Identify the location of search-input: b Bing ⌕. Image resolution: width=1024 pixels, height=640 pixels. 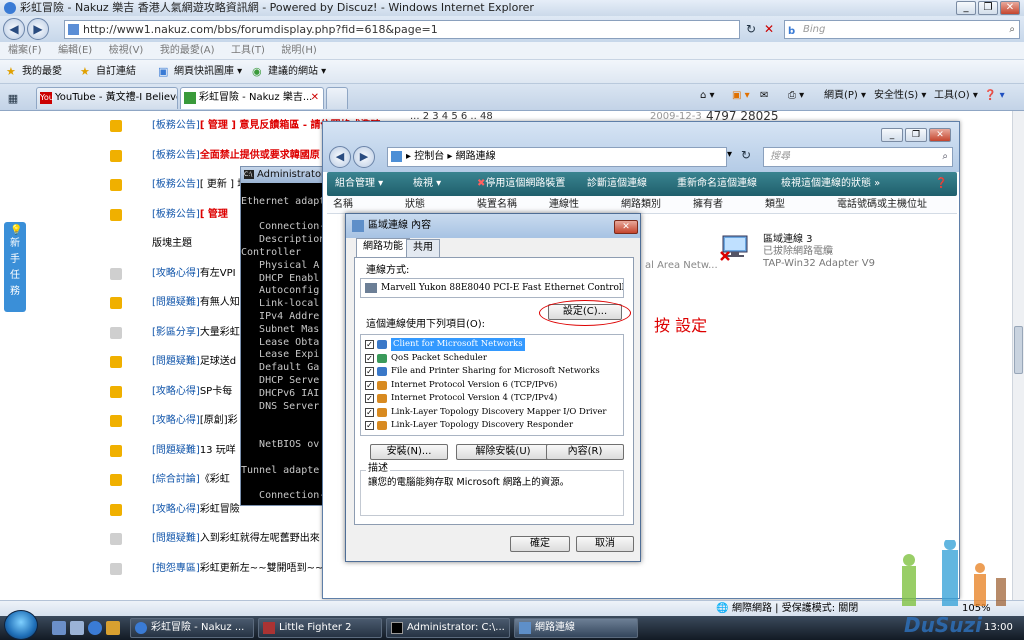
(902, 29).